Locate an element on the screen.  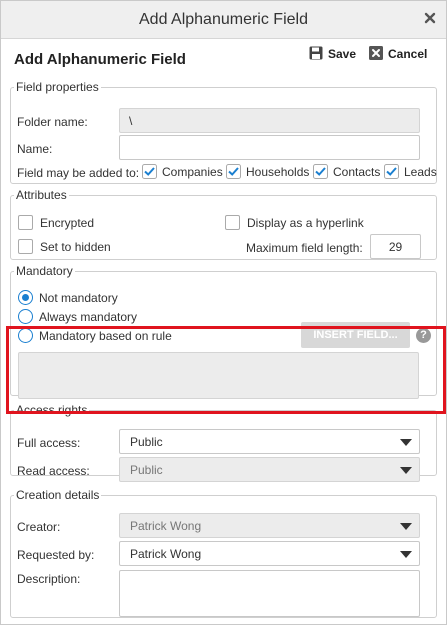
full-access-select: Public is located at coordinates (269, 441).